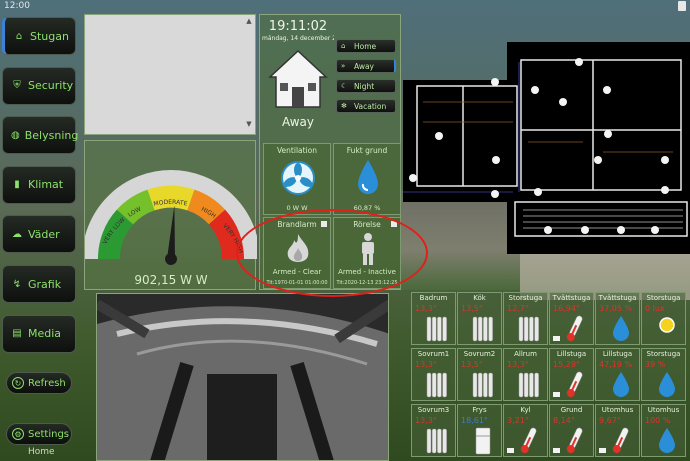 The width and height of the screenshot is (690, 461). What do you see at coordinates (18, 383) in the screenshot?
I see `refresh-icon: ↻` at bounding box center [18, 383].